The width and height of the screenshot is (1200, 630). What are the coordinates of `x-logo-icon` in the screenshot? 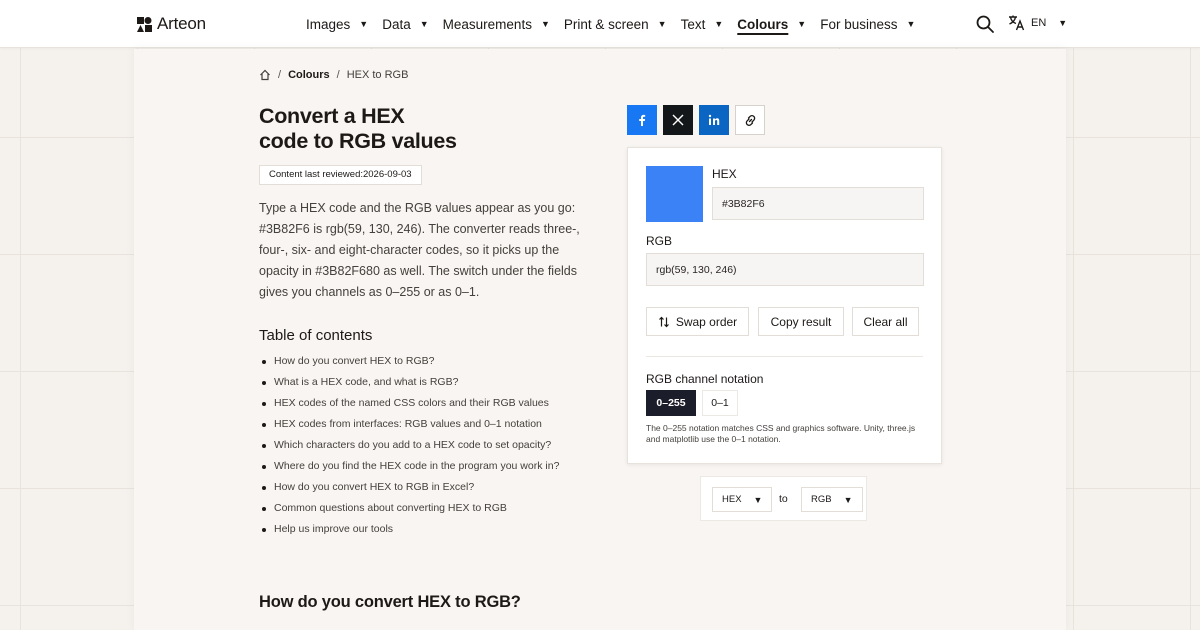 It's located at (678, 120).